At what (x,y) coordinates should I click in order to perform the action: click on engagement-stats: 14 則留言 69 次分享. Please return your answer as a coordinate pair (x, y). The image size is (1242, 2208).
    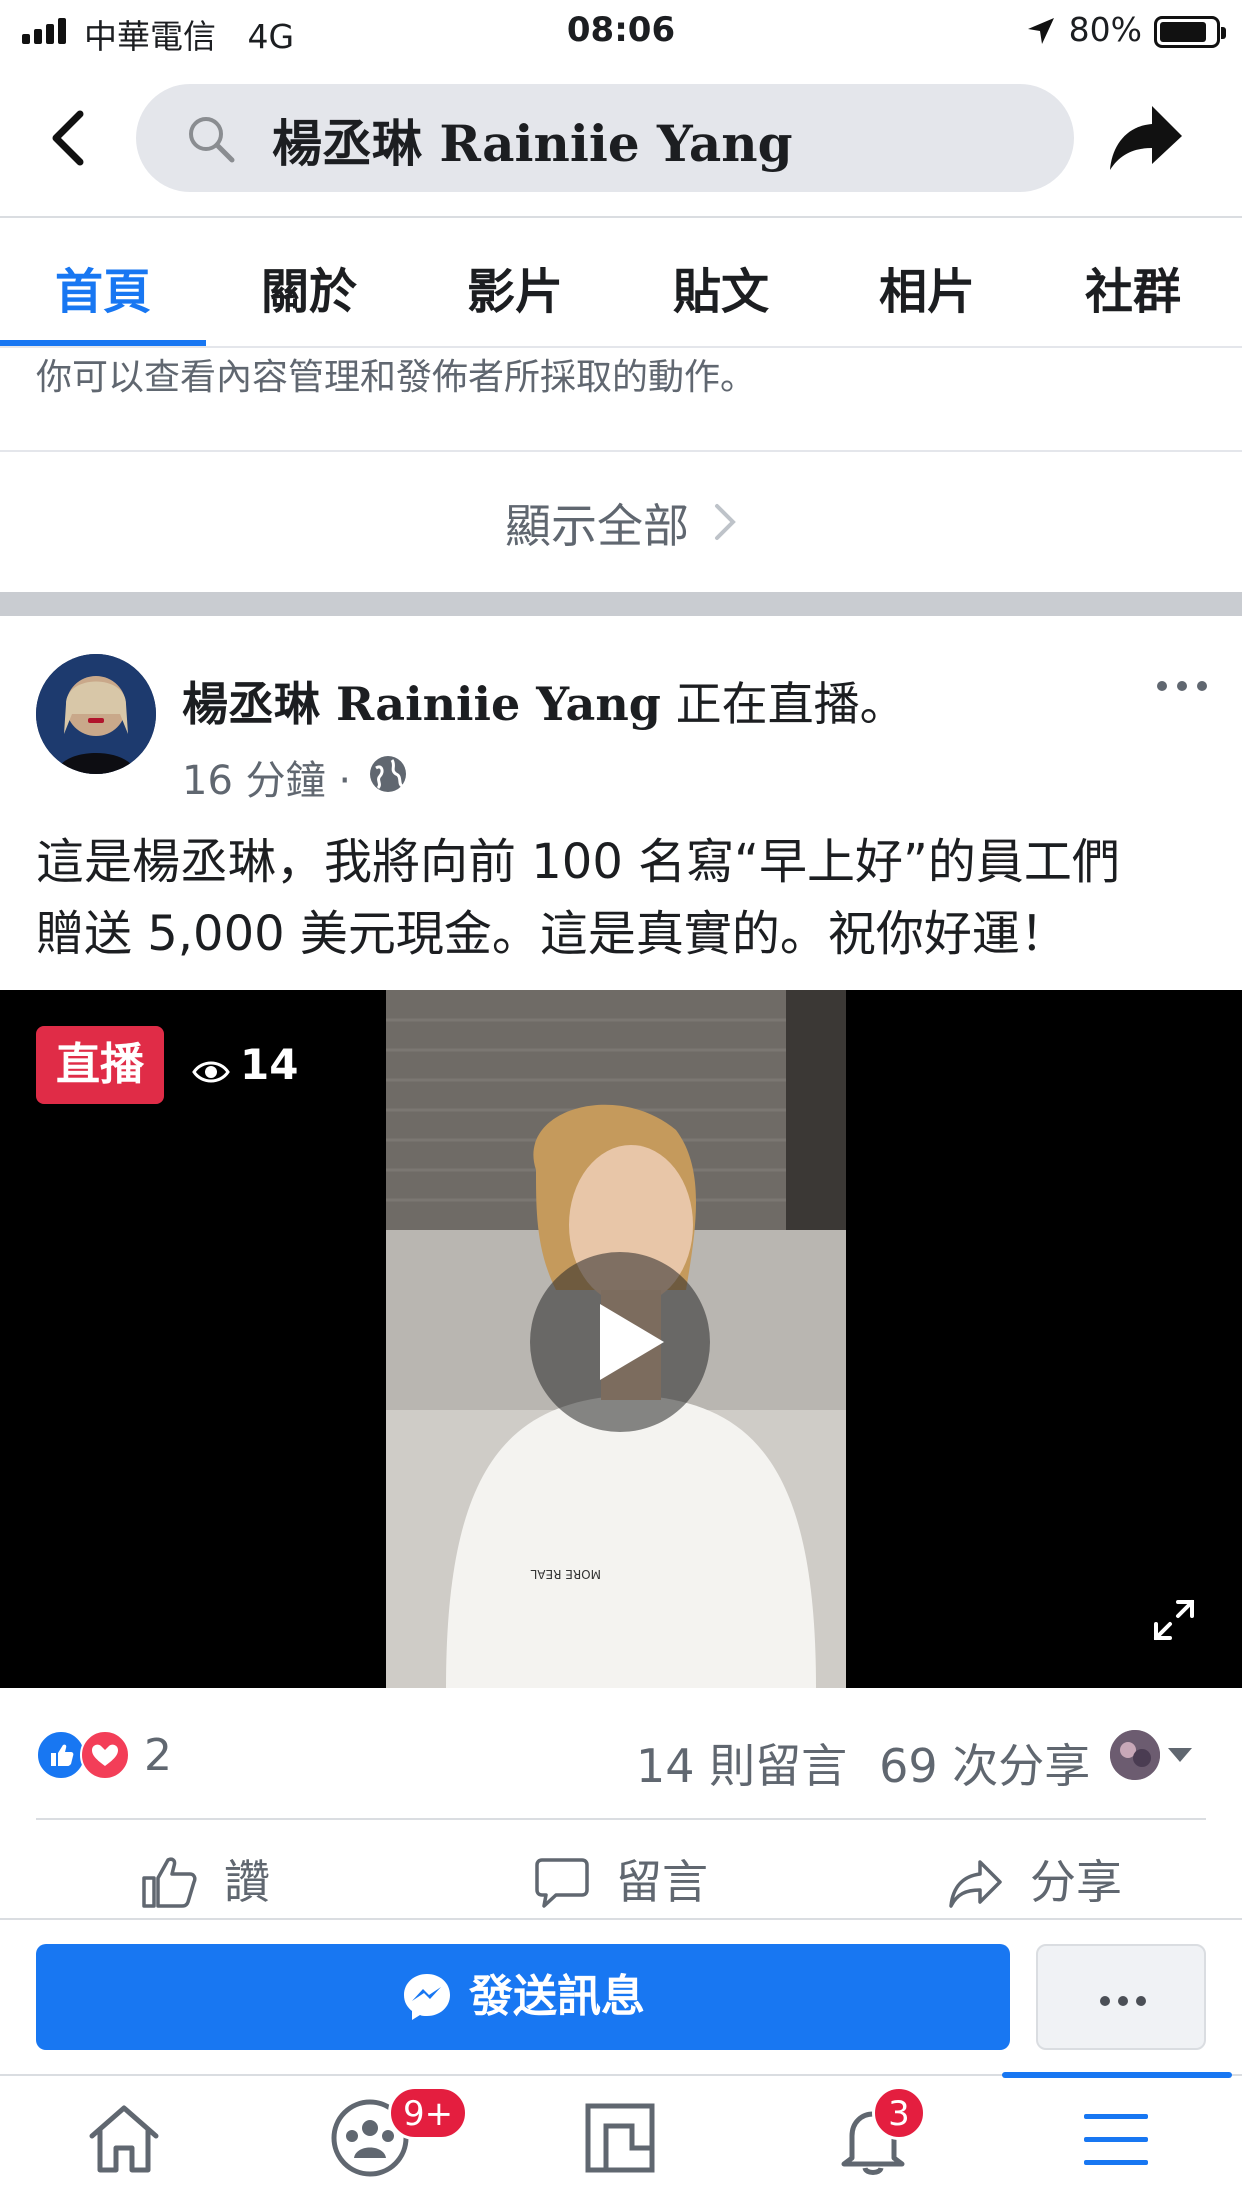
    Looking at the image, I should click on (879, 1763).